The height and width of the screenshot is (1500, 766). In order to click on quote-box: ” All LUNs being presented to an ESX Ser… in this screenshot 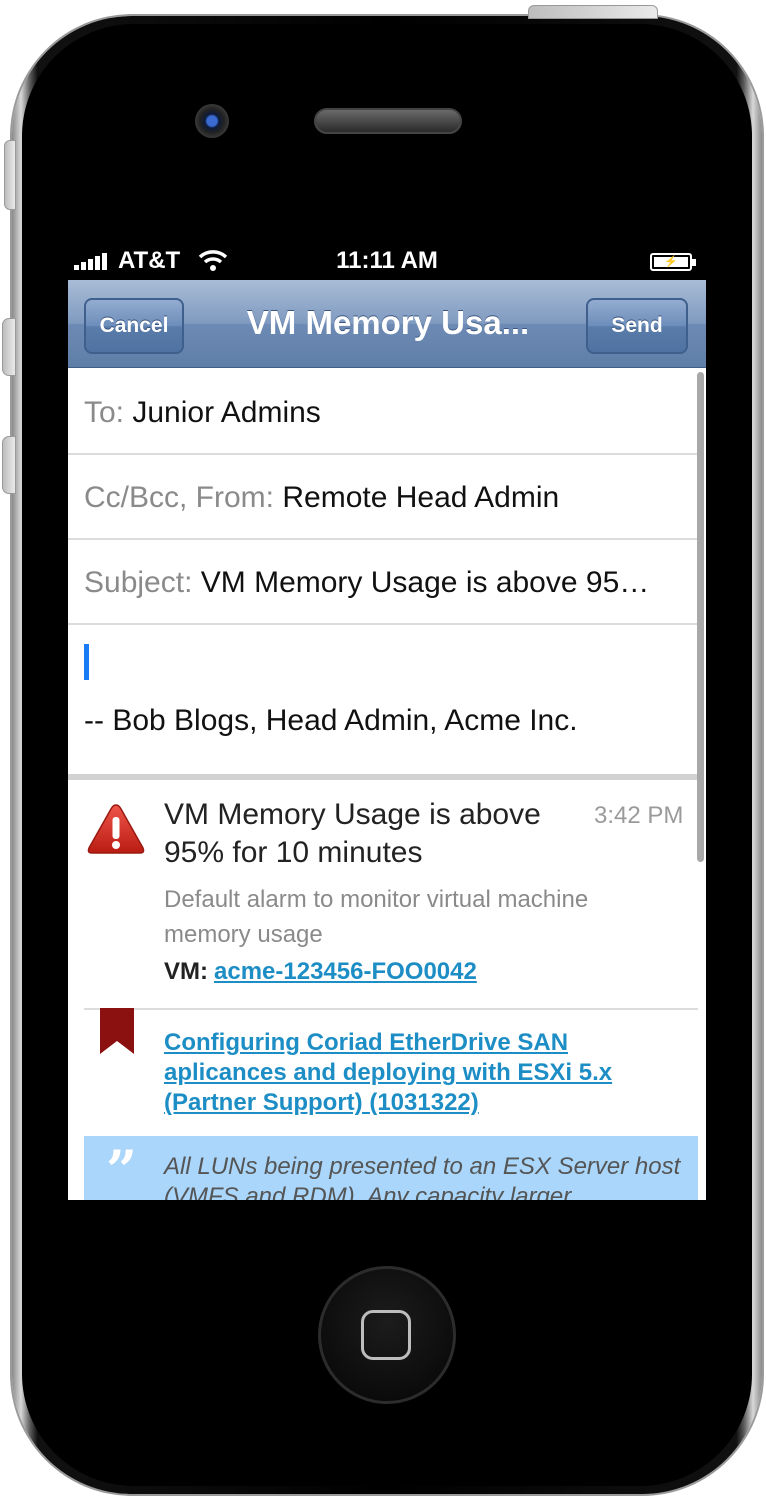, I will do `click(391, 1168)`.